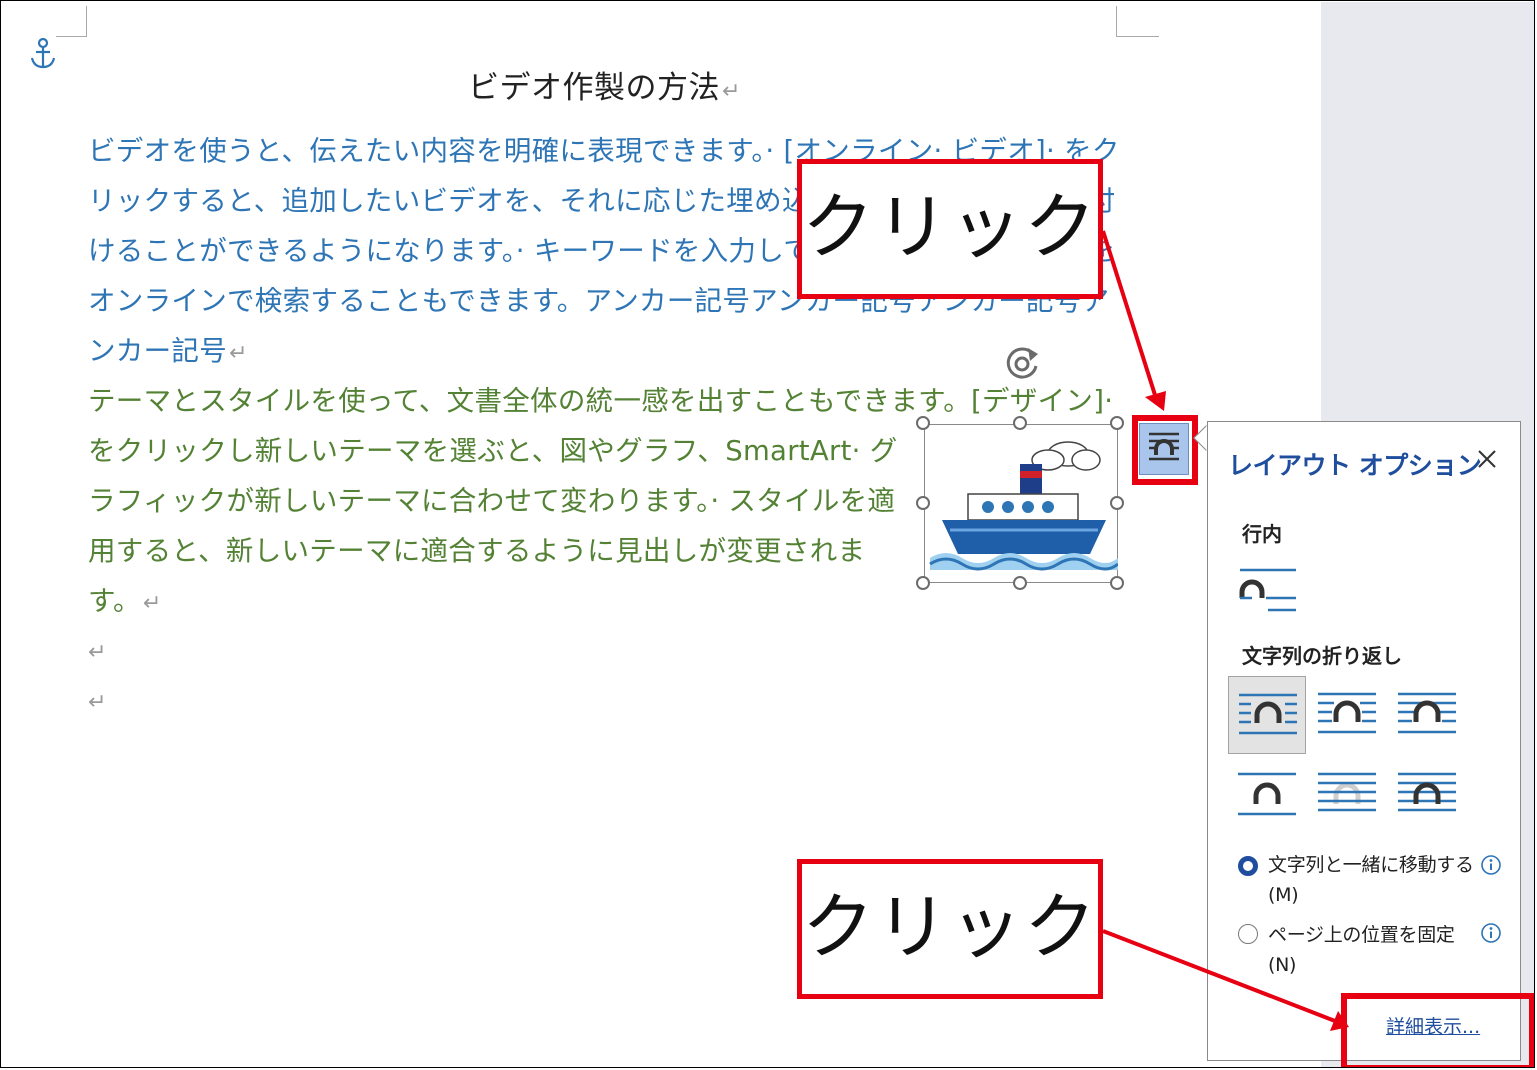  I want to click on arrow-to-see-more, so click(1219, 976).